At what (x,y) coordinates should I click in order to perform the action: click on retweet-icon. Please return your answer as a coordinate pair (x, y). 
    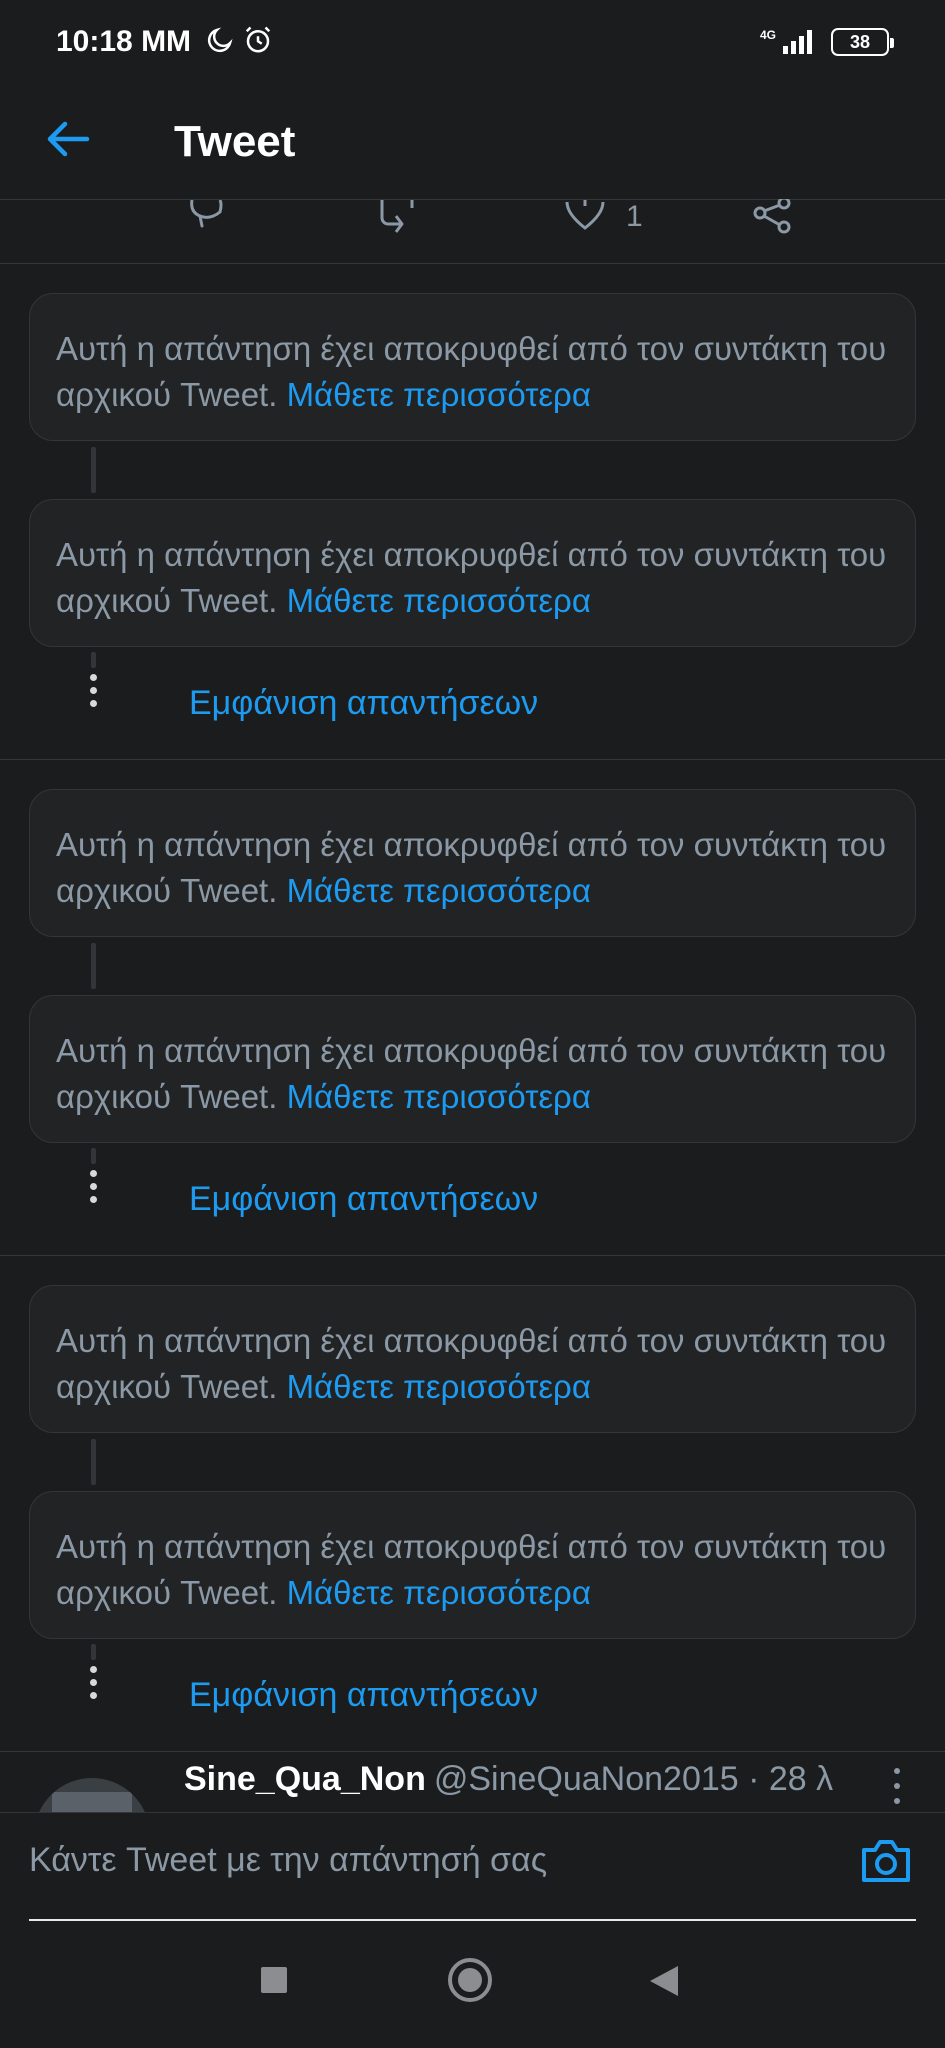
    Looking at the image, I should click on (397, 217).